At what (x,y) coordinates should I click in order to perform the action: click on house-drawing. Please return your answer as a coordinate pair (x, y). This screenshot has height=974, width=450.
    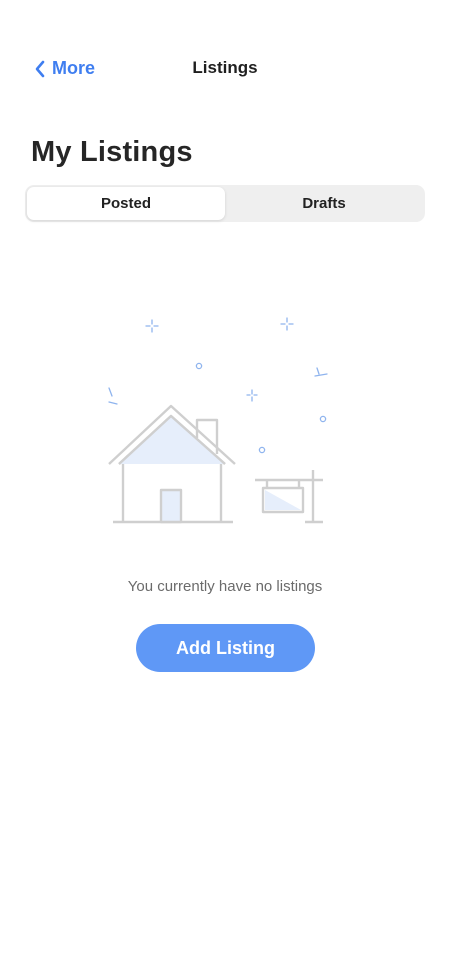
    Looking at the image, I should click on (172, 464).